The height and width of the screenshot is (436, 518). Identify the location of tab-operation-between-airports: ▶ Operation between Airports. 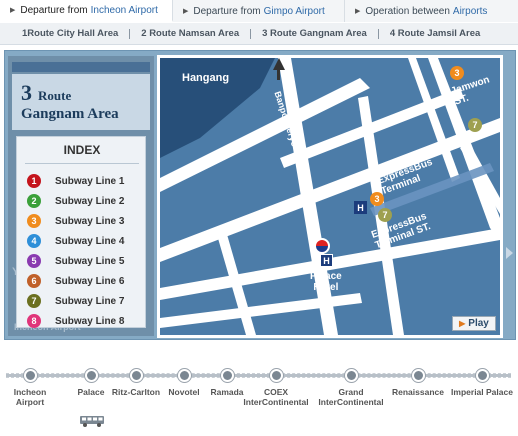
(431, 11).